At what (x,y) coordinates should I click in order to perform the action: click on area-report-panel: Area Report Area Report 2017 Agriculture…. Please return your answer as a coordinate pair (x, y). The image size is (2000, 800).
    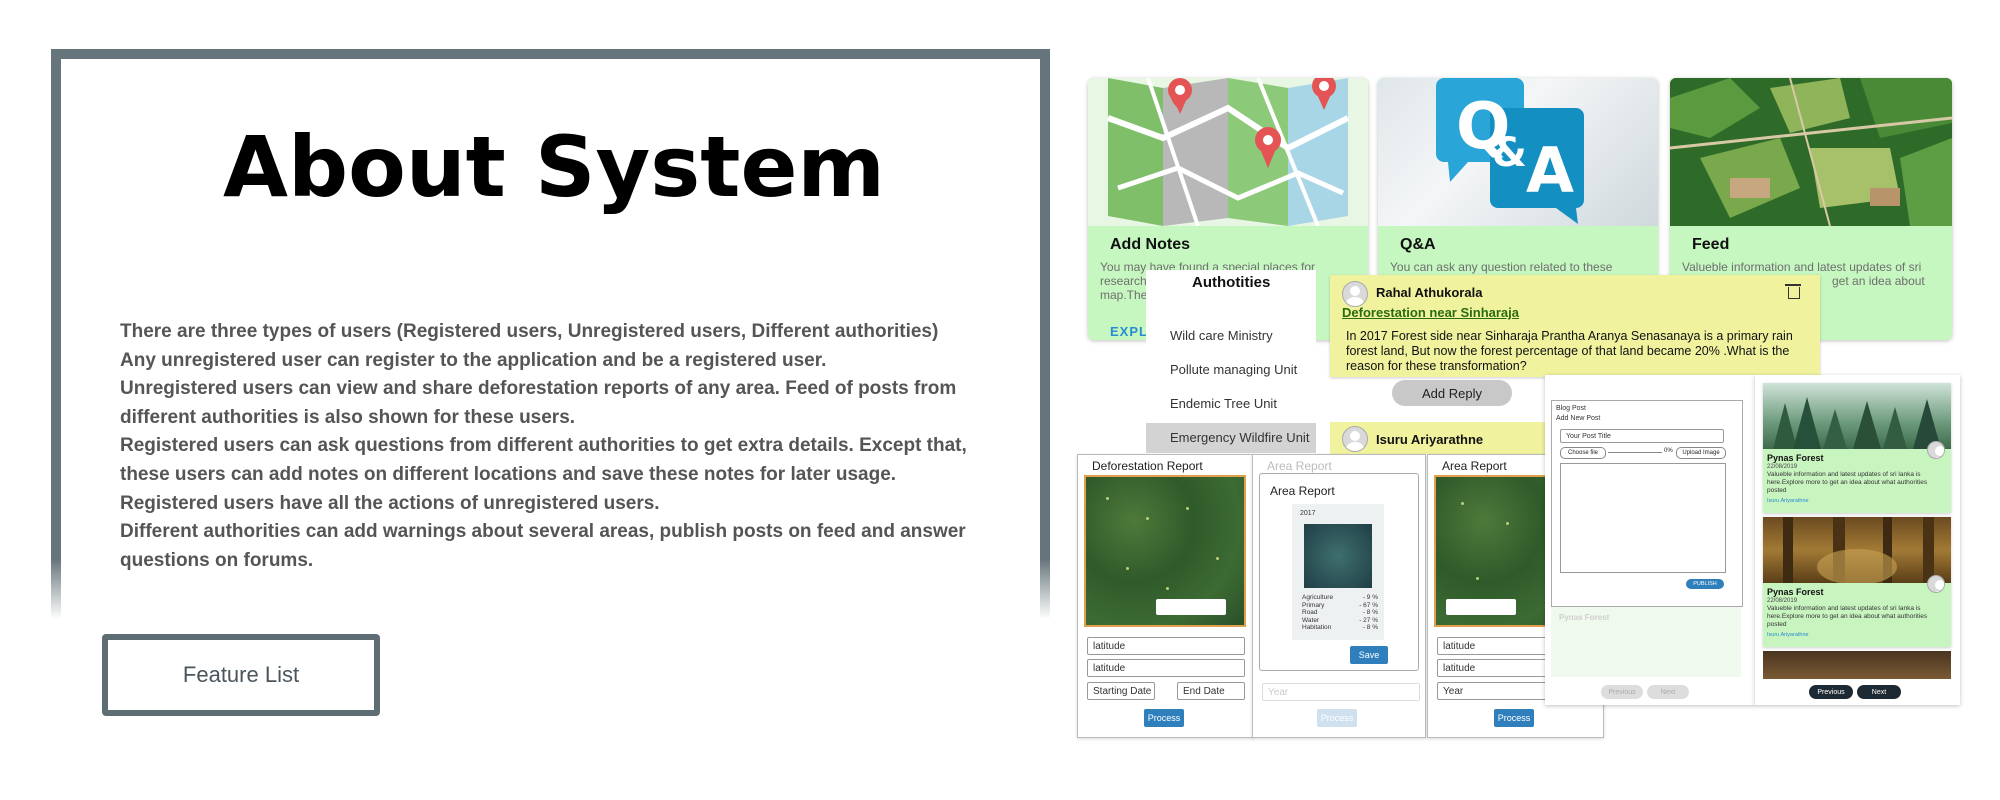
    Looking at the image, I should click on (1339, 596).